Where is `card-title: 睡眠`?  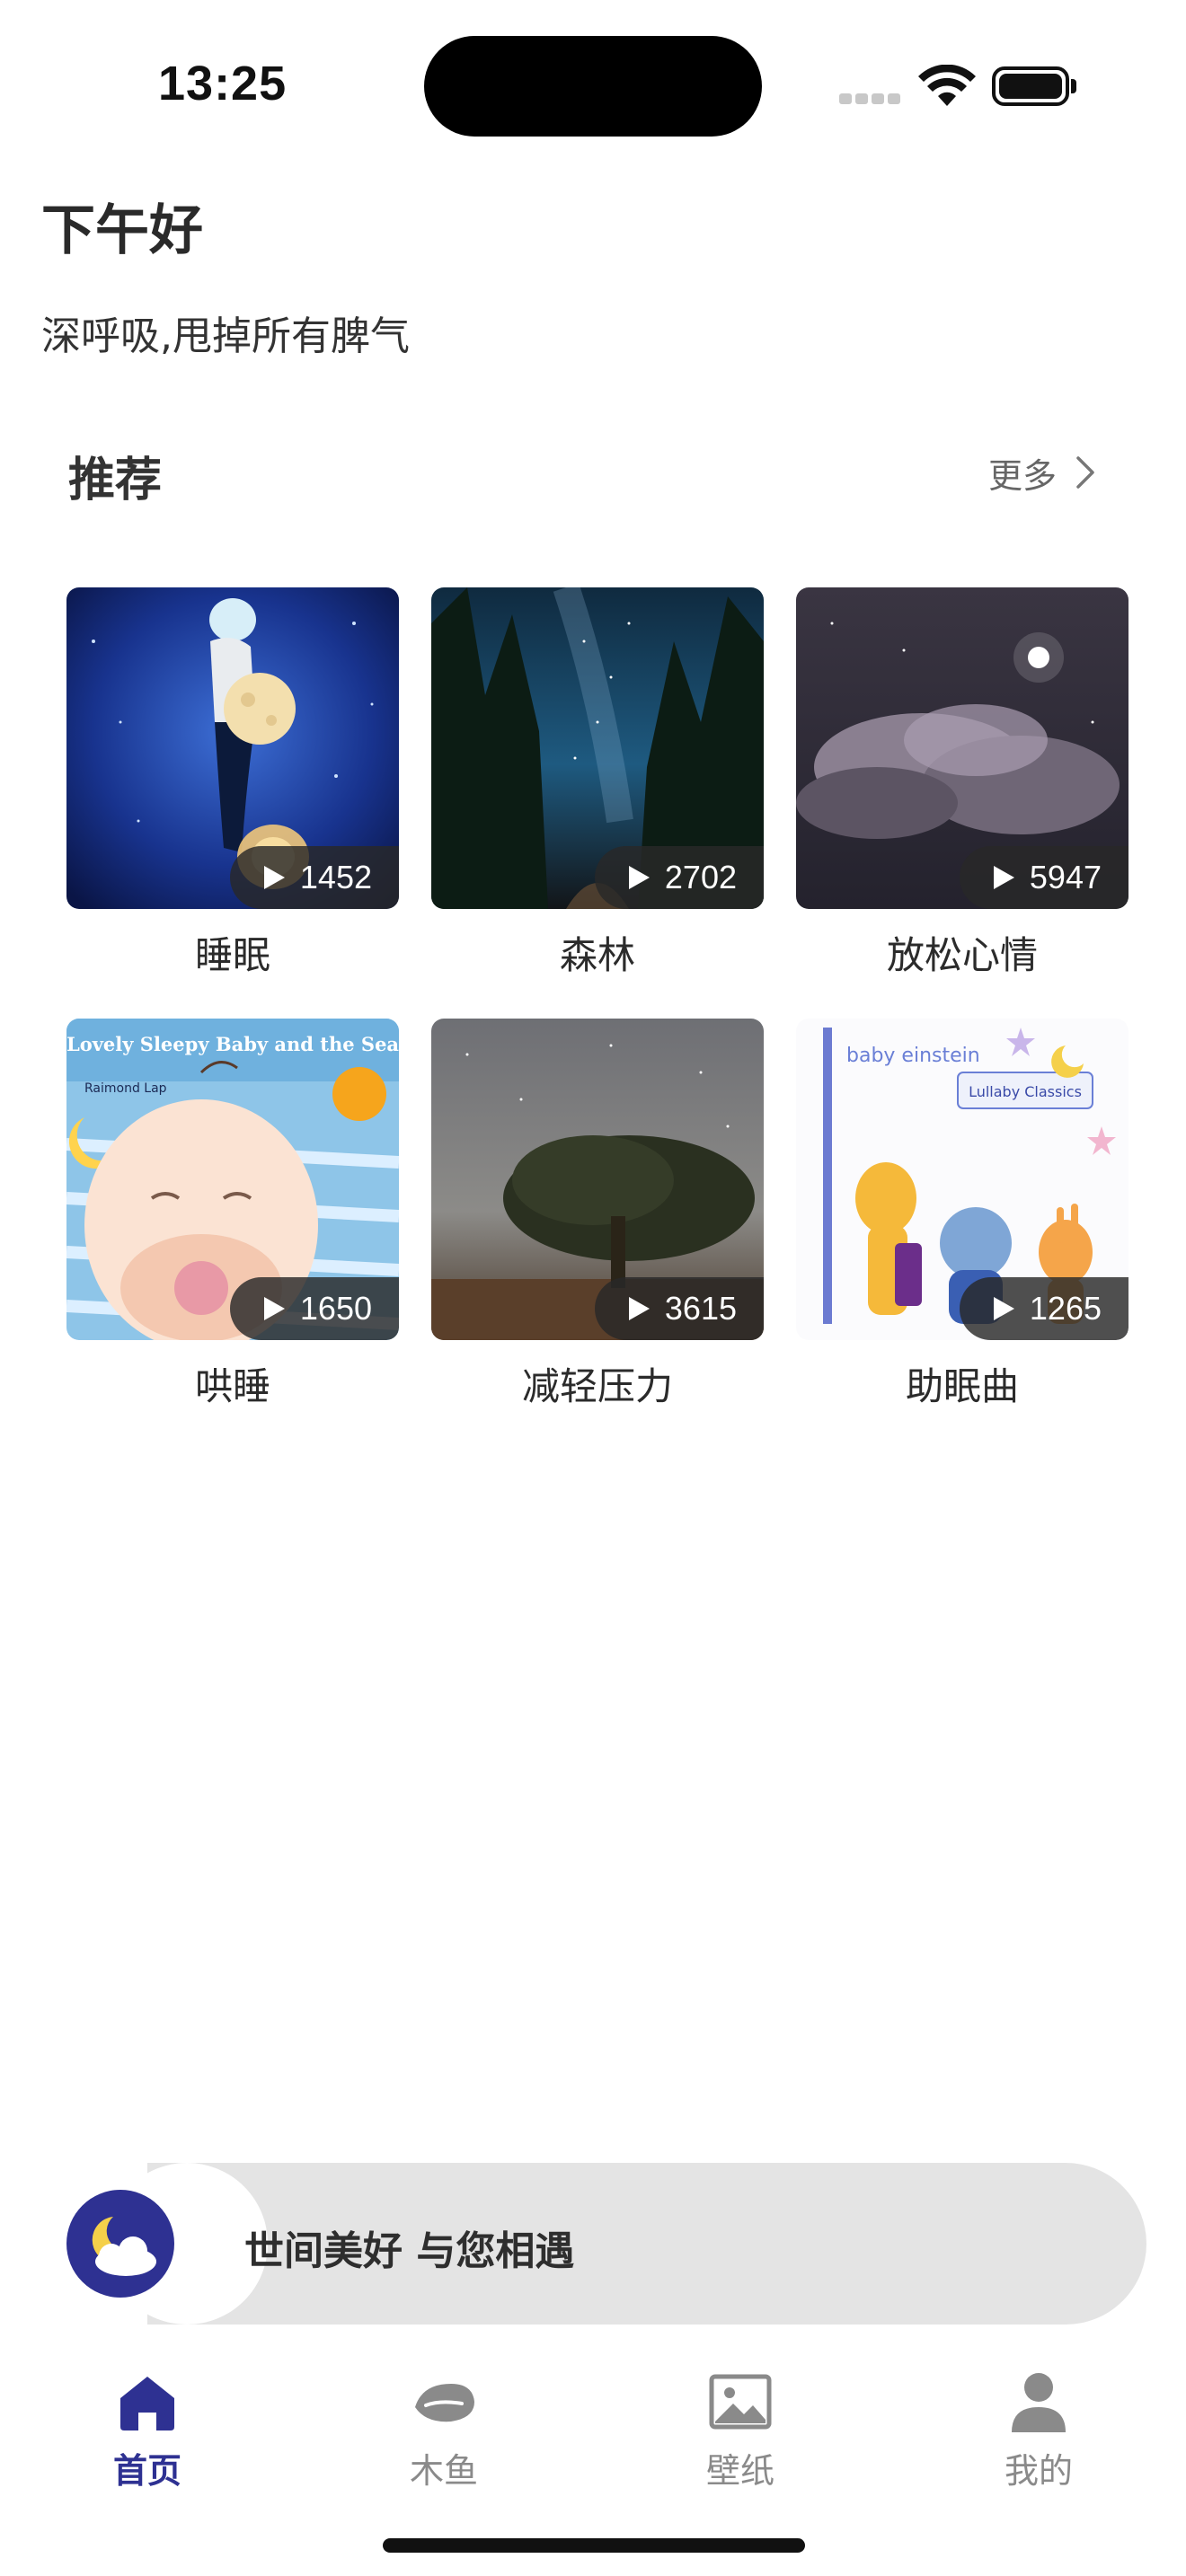 card-title: 睡眠 is located at coordinates (232, 955).